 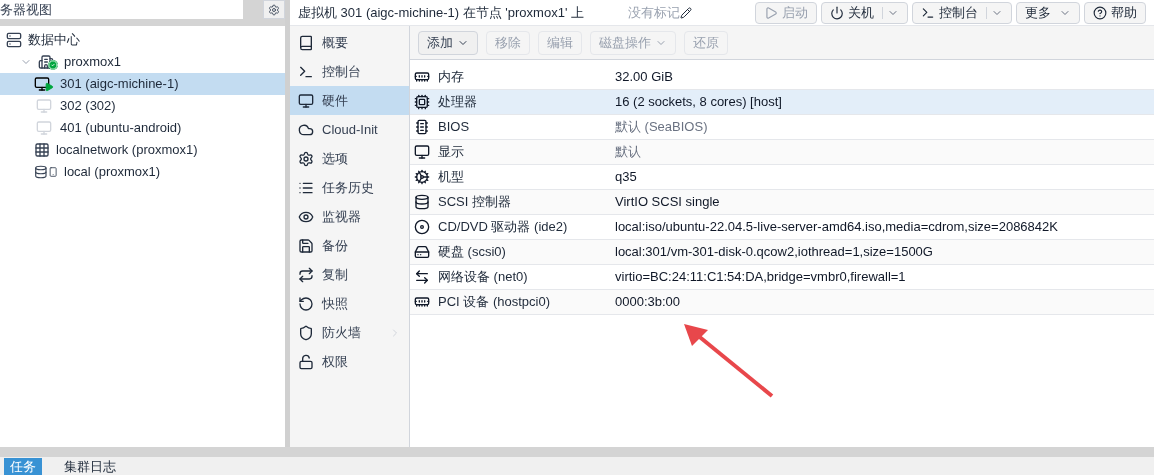 What do you see at coordinates (457, 102) in the screenshot?
I see `table-cell-text: 处理器` at bounding box center [457, 102].